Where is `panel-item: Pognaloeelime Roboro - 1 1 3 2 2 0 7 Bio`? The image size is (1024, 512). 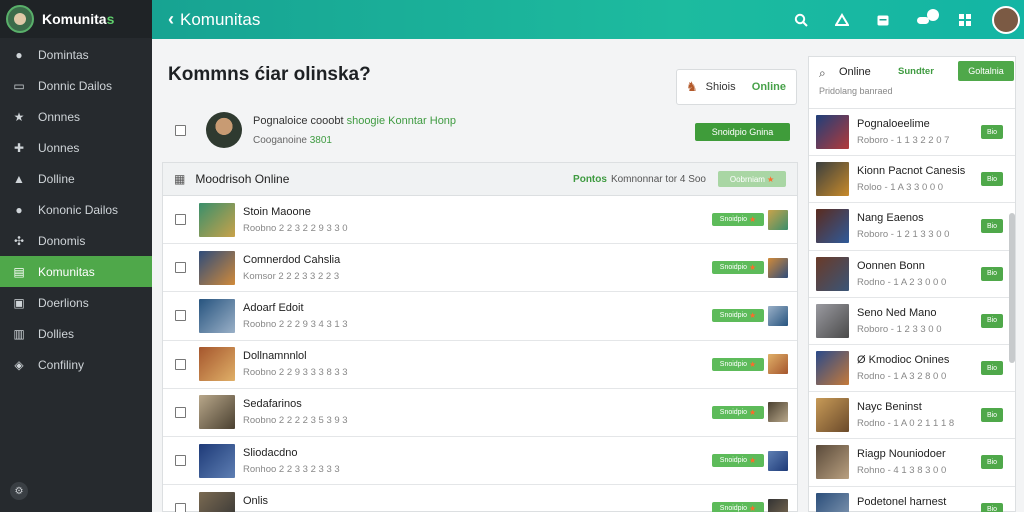 panel-item: Pognaloeelime Roboro - 1 1 3 2 2 0 7 Bio is located at coordinates (912, 133).